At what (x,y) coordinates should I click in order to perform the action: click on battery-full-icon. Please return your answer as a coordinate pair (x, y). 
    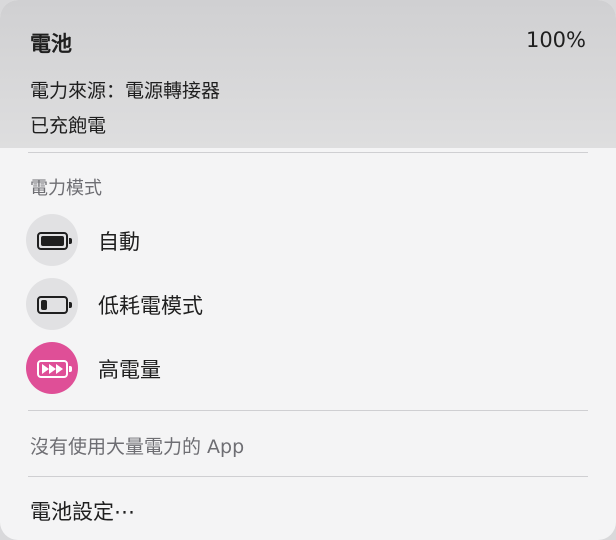
    Looking at the image, I should click on (54, 241).